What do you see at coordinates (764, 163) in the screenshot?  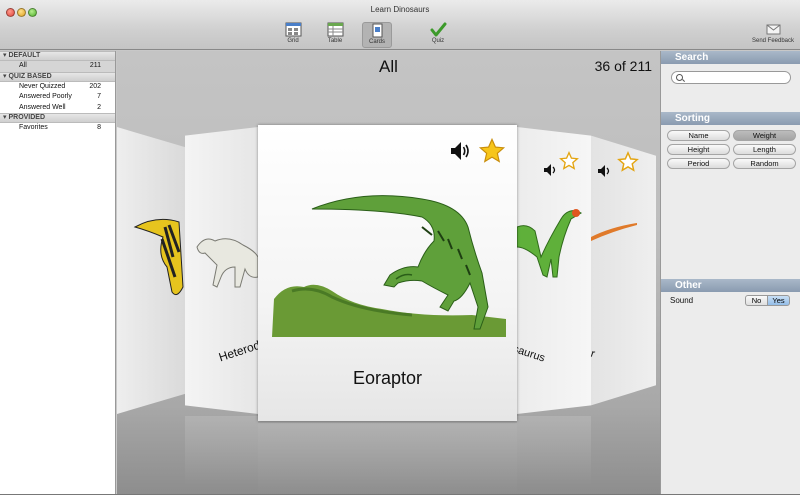 I see `sort-random-button: Random` at bounding box center [764, 163].